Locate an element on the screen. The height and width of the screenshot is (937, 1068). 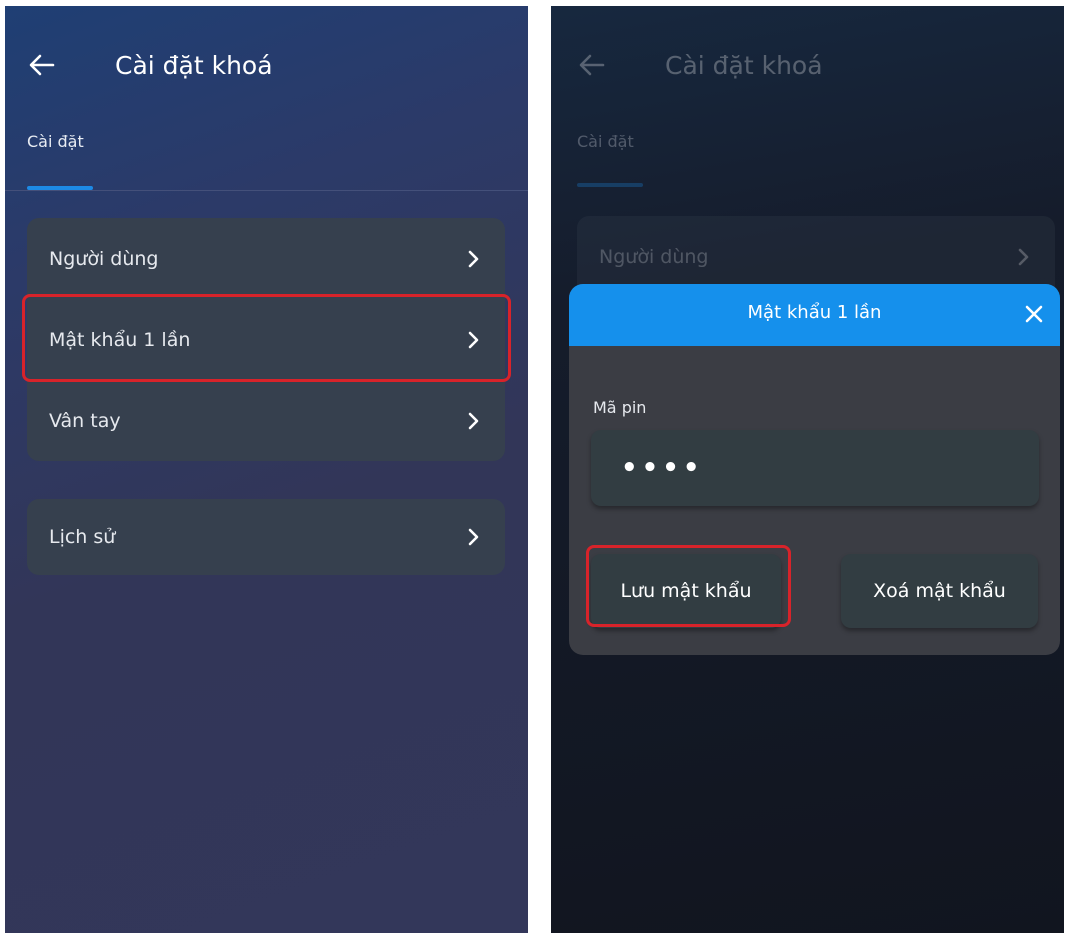
settings-item-history: Lịch sử is located at coordinates (266, 537).